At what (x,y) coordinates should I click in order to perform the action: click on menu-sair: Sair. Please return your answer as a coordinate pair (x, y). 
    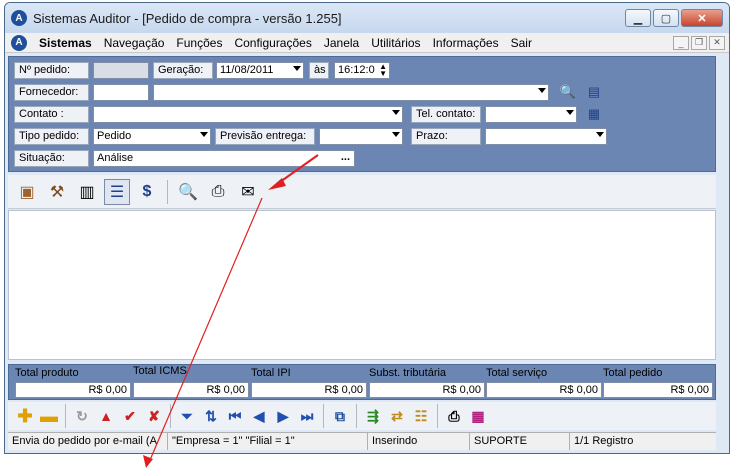
    Looking at the image, I should click on (521, 43).